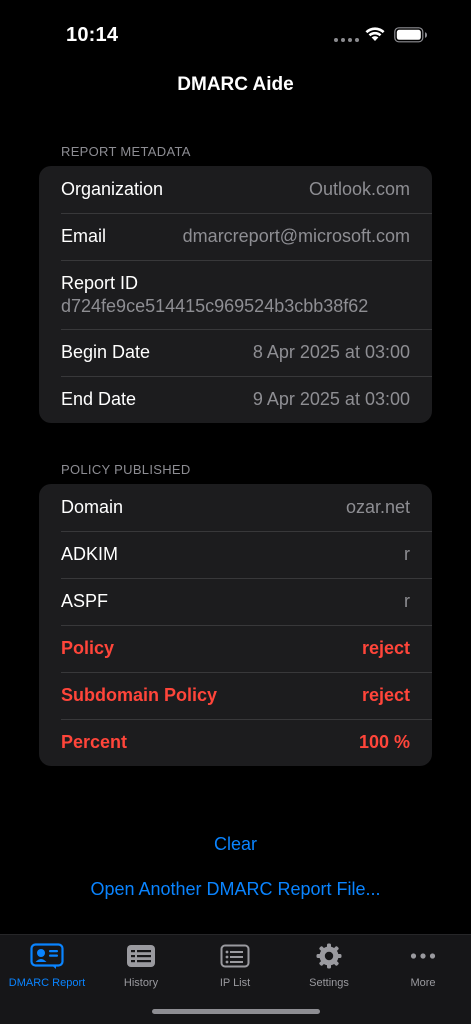 Image resolution: width=471 pixels, height=1024 pixels. Describe the element at coordinates (235, 956) in the screenshot. I see `ip-list-icon` at that location.